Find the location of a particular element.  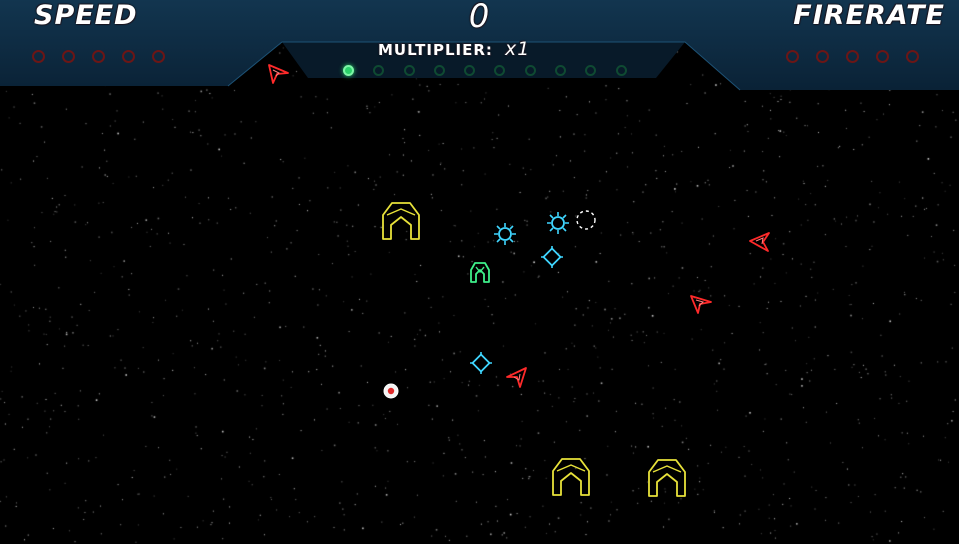

player-ship-icon is located at coordinates (480, 272).